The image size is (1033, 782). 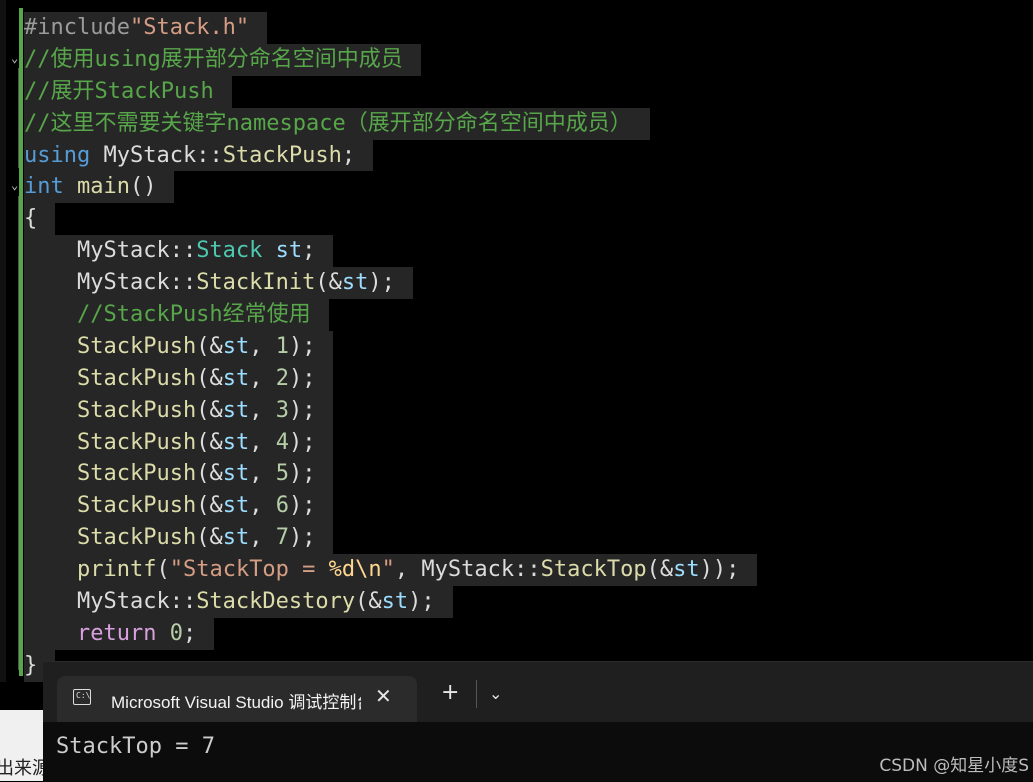 What do you see at coordinates (146, 28) in the screenshot?
I see `line-selection: #include"Stack.h"` at bounding box center [146, 28].